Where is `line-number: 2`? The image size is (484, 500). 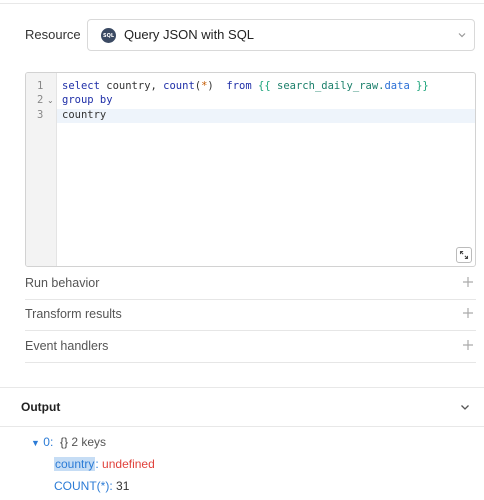
line-number: 2 is located at coordinates (40, 100).